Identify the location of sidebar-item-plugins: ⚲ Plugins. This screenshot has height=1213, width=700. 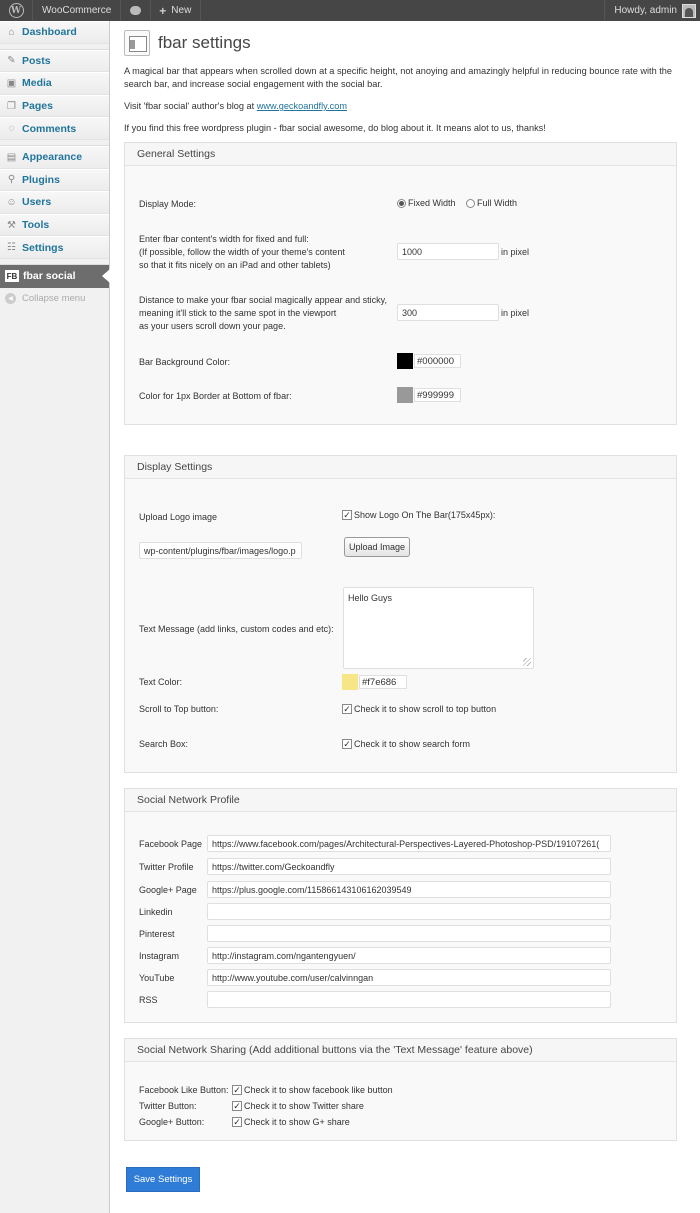
(54, 180).